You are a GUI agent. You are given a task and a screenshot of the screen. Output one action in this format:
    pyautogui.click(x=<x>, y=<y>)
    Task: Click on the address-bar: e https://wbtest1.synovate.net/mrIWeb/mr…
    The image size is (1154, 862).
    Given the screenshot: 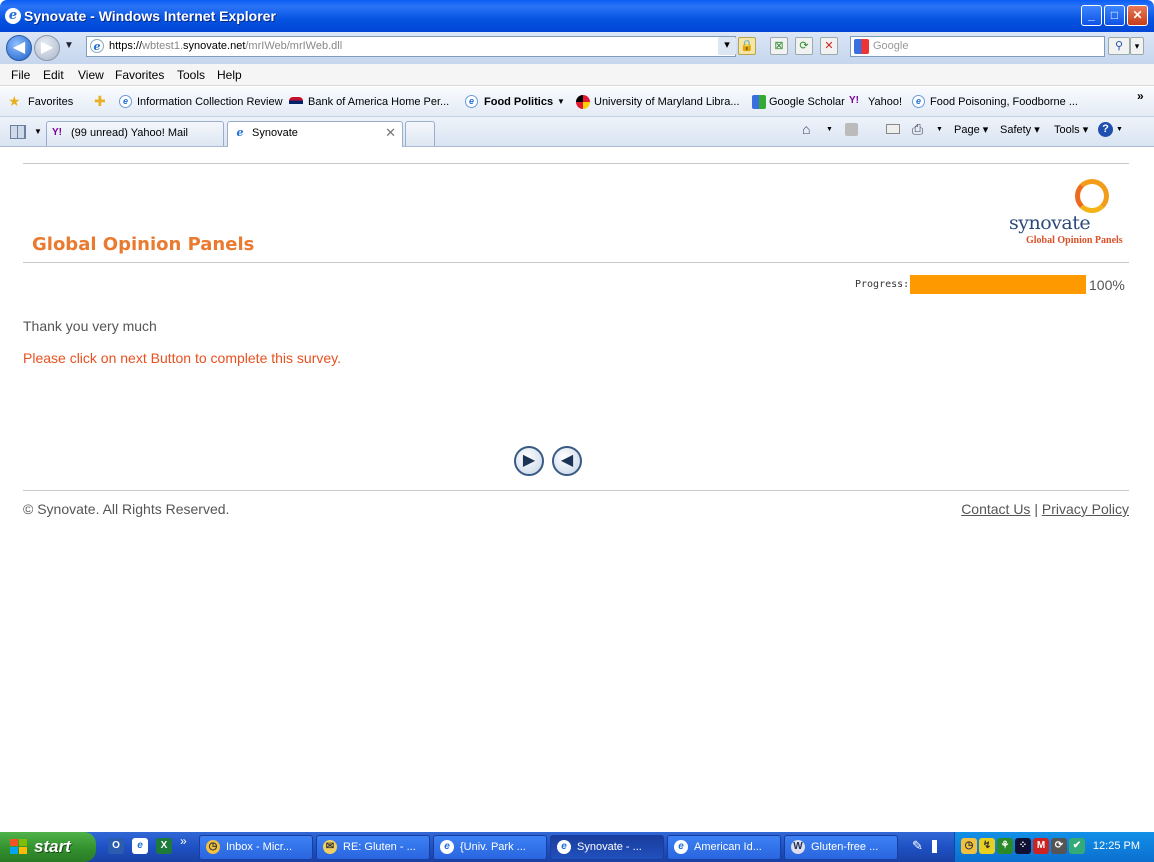 What is the action you would take?
    pyautogui.click(x=411, y=46)
    